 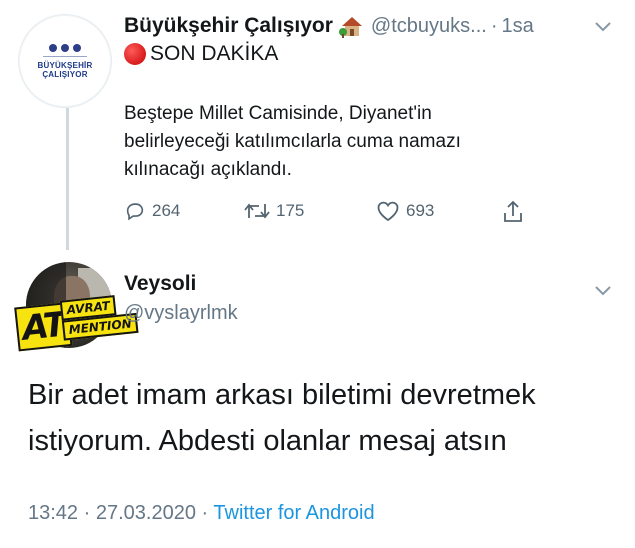 What do you see at coordinates (513, 211) in the screenshot?
I see `share-icon` at bounding box center [513, 211].